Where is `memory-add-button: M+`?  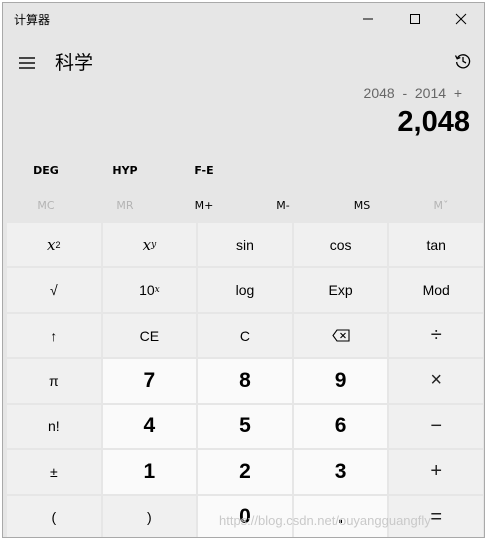
memory-add-button: M+ is located at coordinates (204, 205).